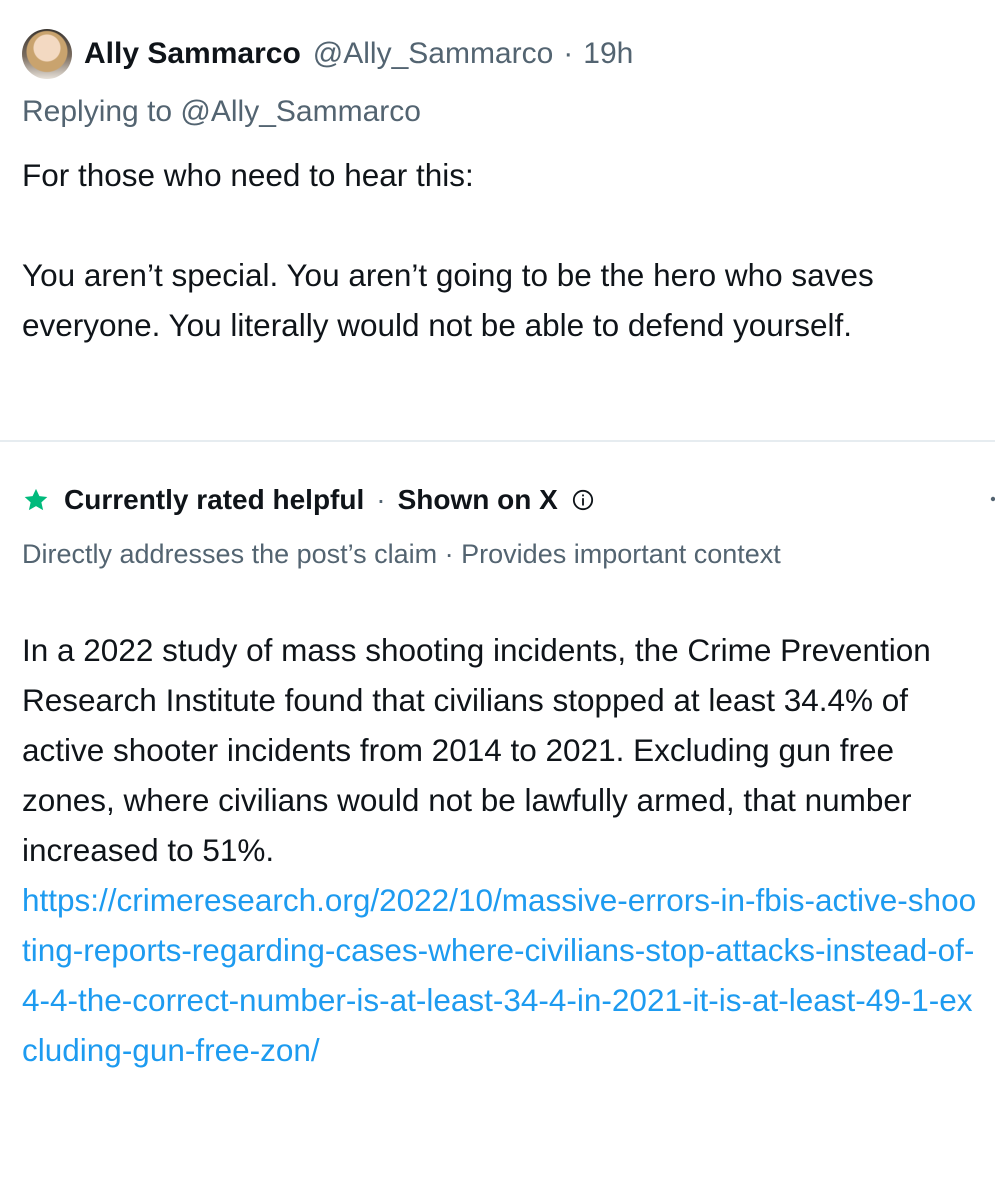 The image size is (995, 1200). What do you see at coordinates (608, 54) in the screenshot?
I see `timestamp: 19h` at bounding box center [608, 54].